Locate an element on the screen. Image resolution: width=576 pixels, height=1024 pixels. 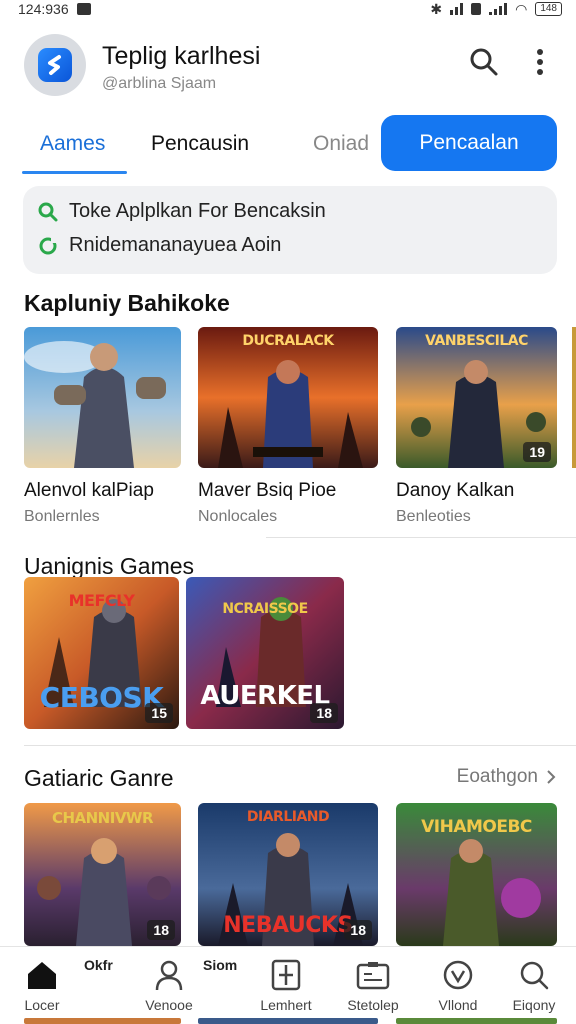
info-row-1: Toke Aplplkan For Bencaksin is located at coordinates (181, 211).